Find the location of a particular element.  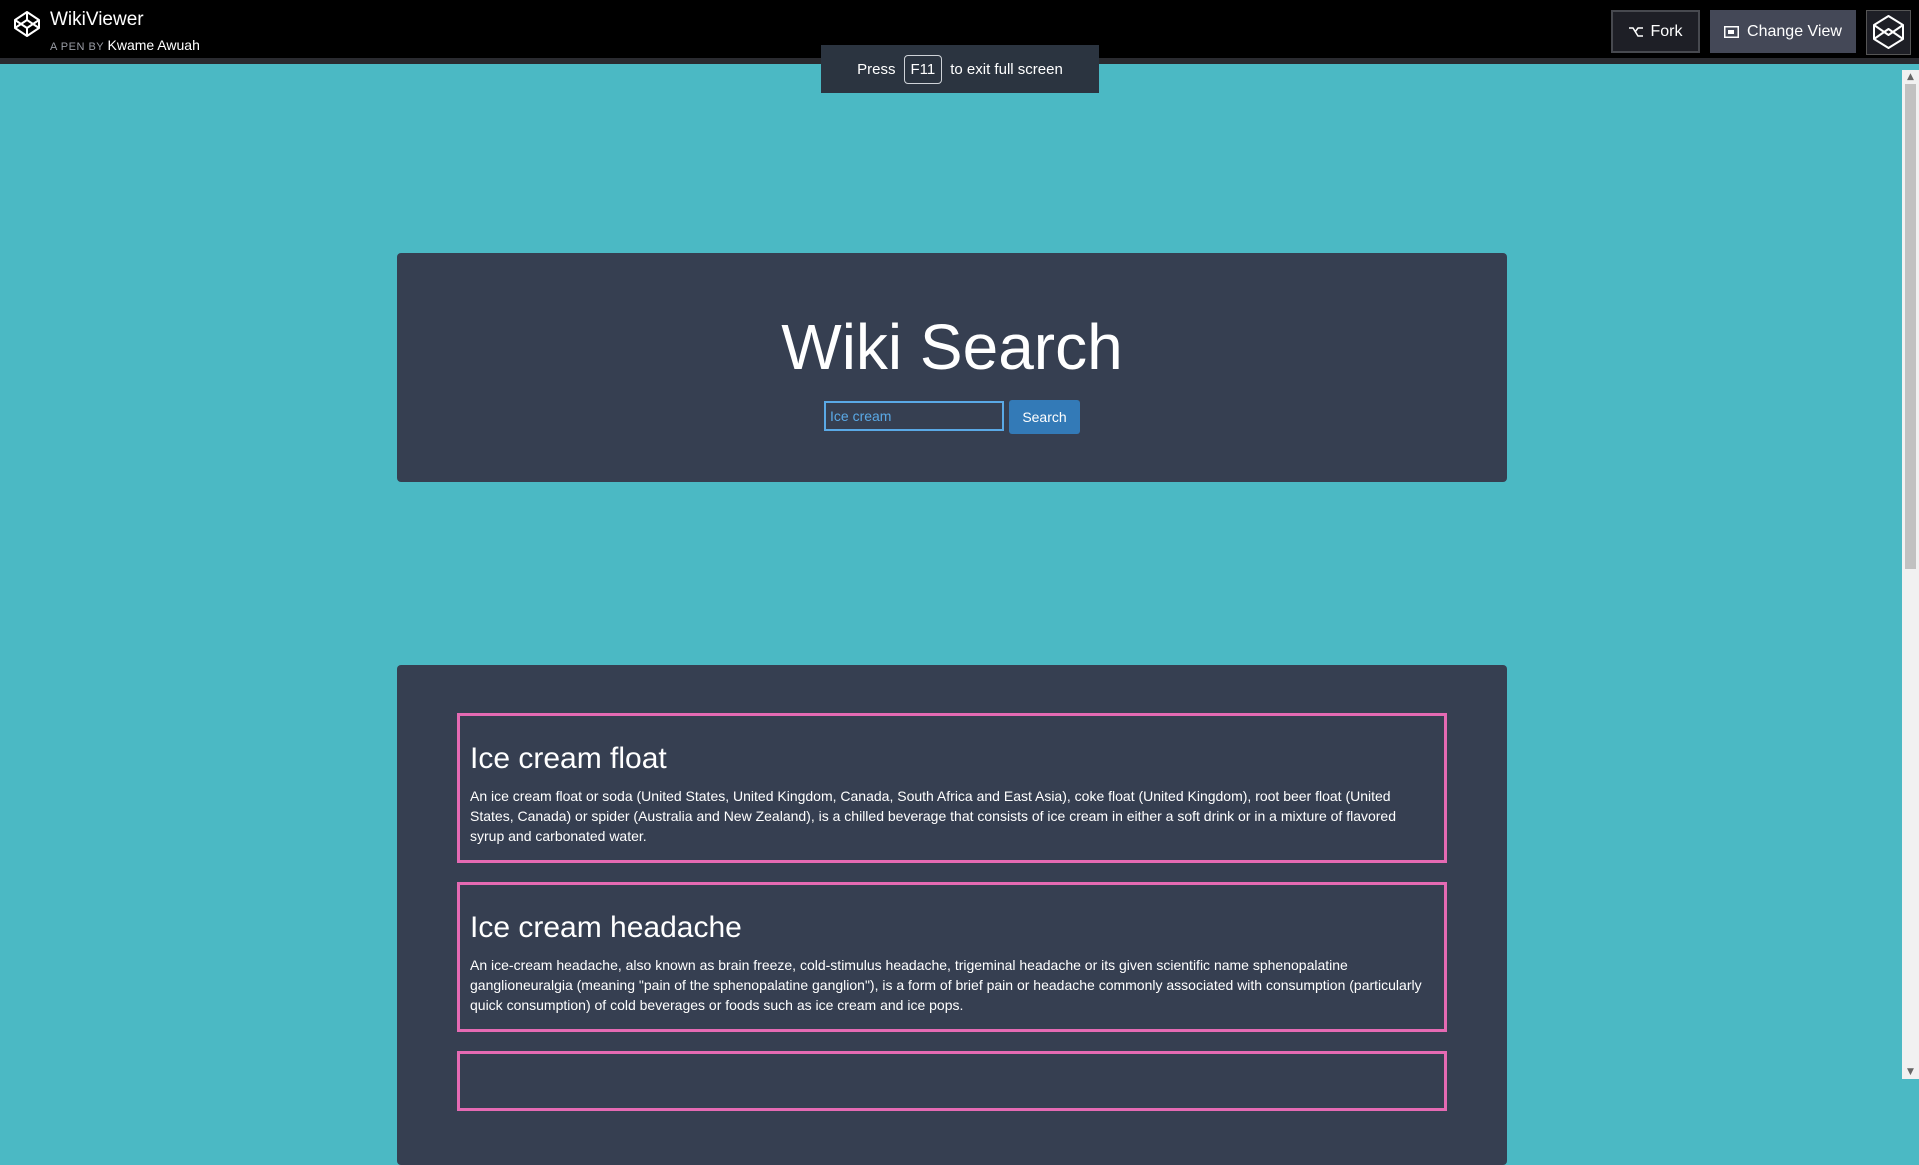

scroll-down-arrow-icon: ▼ is located at coordinates (1910, 1072).